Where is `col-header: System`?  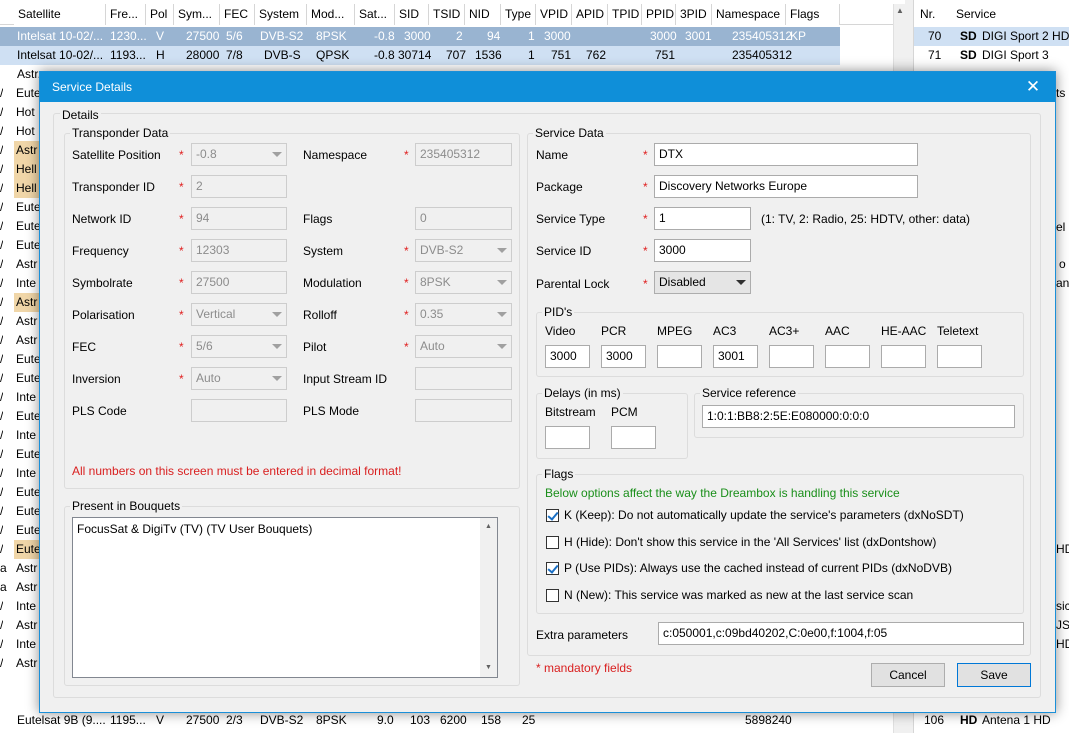 col-header: System is located at coordinates (281, 14).